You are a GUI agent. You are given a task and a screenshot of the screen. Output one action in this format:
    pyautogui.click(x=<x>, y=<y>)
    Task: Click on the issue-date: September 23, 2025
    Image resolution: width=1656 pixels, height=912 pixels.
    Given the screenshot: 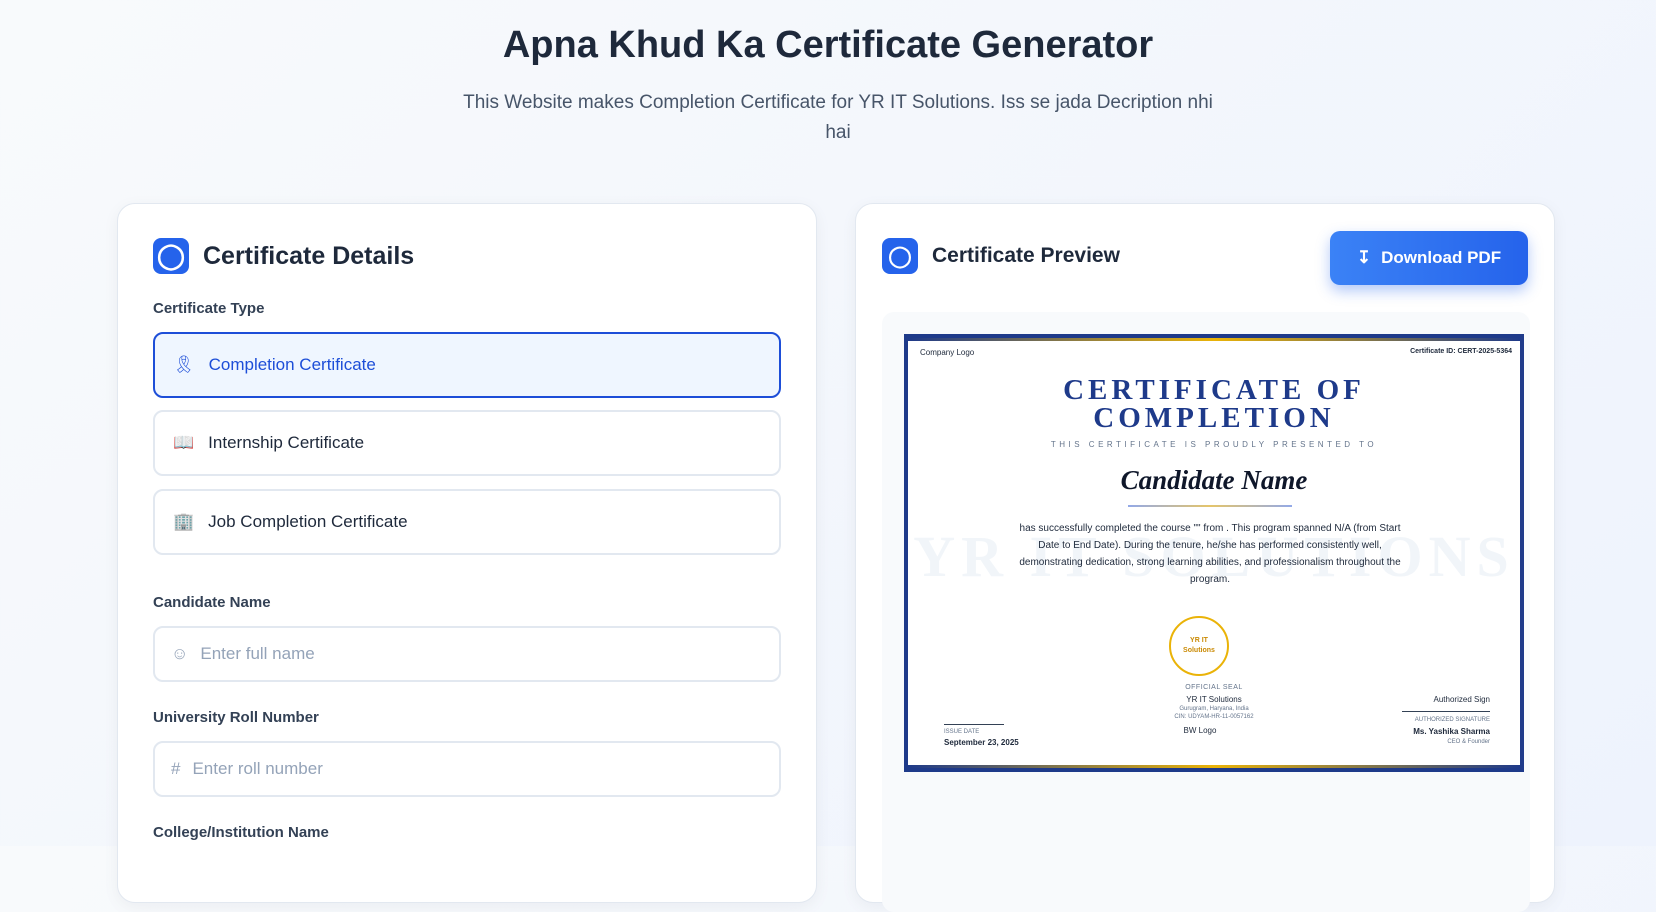 What is the action you would take?
    pyautogui.click(x=981, y=742)
    